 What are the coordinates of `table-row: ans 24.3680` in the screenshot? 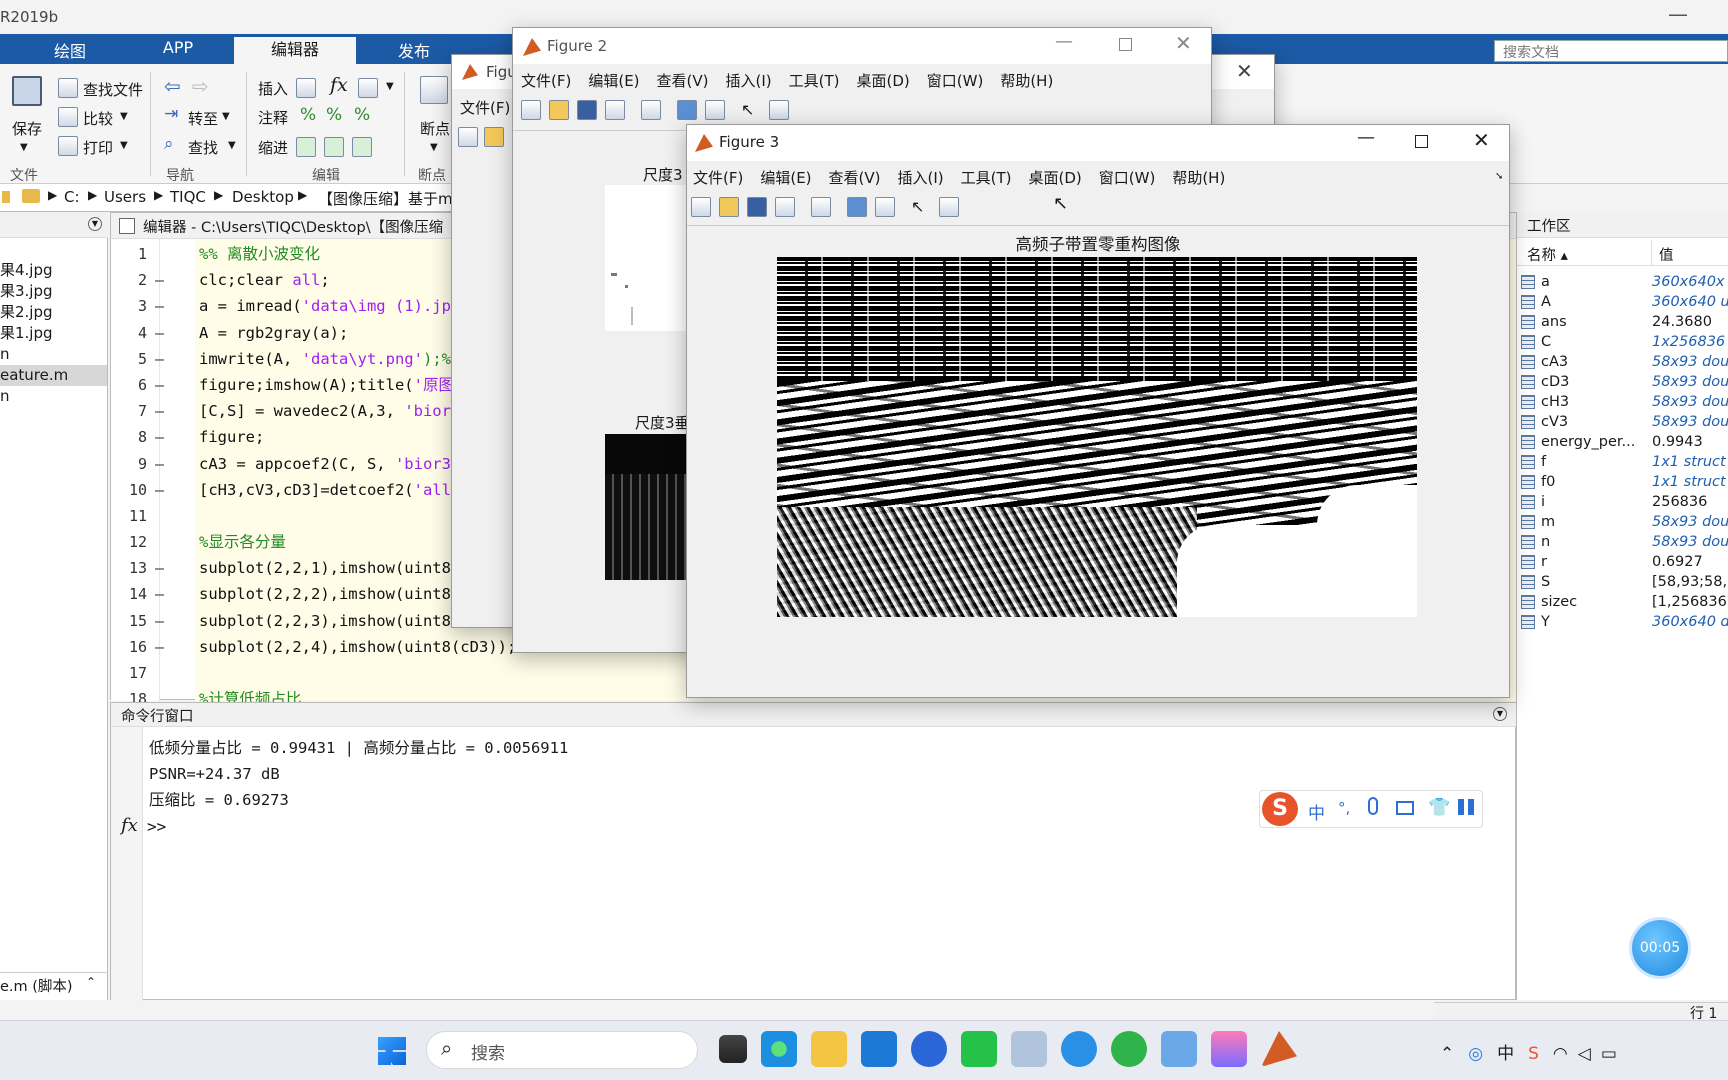 It's located at (1622, 322).